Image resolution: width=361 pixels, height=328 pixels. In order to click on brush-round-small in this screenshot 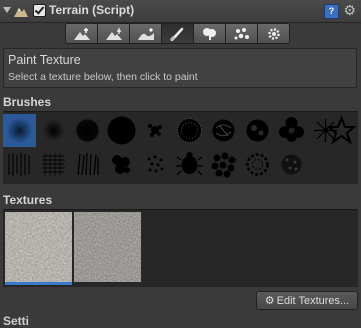, I will do `click(53, 130)`.